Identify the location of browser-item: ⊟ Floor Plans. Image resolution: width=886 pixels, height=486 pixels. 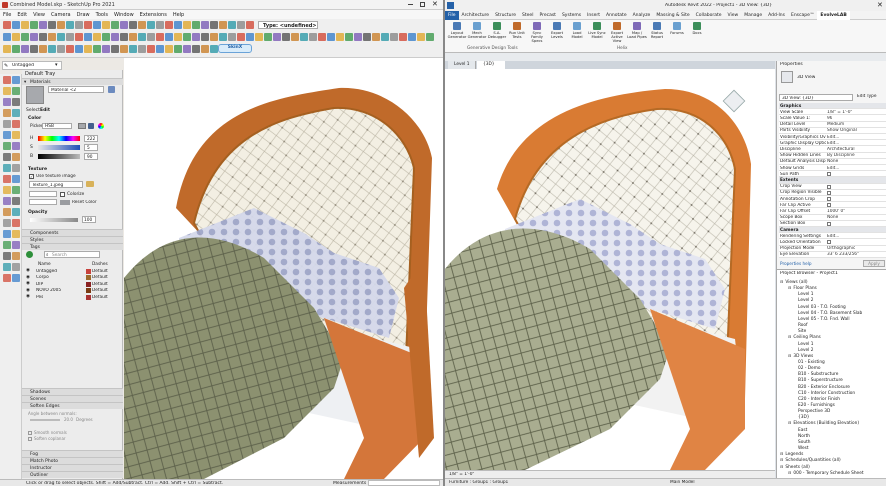
(802, 288).